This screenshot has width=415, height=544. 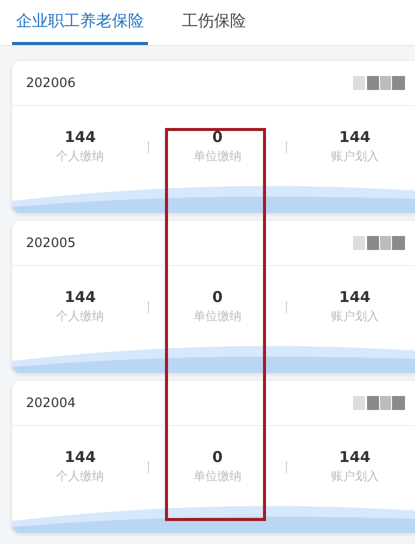 What do you see at coordinates (51, 243) in the screenshot?
I see `period-label: 202005` at bounding box center [51, 243].